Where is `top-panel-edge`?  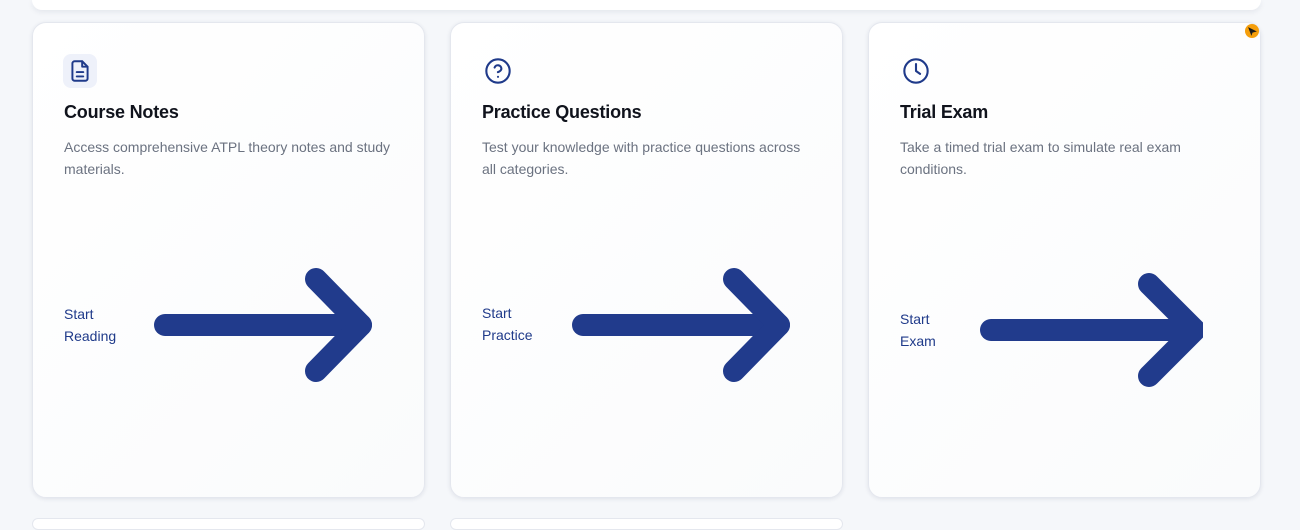 top-panel-edge is located at coordinates (646, 5).